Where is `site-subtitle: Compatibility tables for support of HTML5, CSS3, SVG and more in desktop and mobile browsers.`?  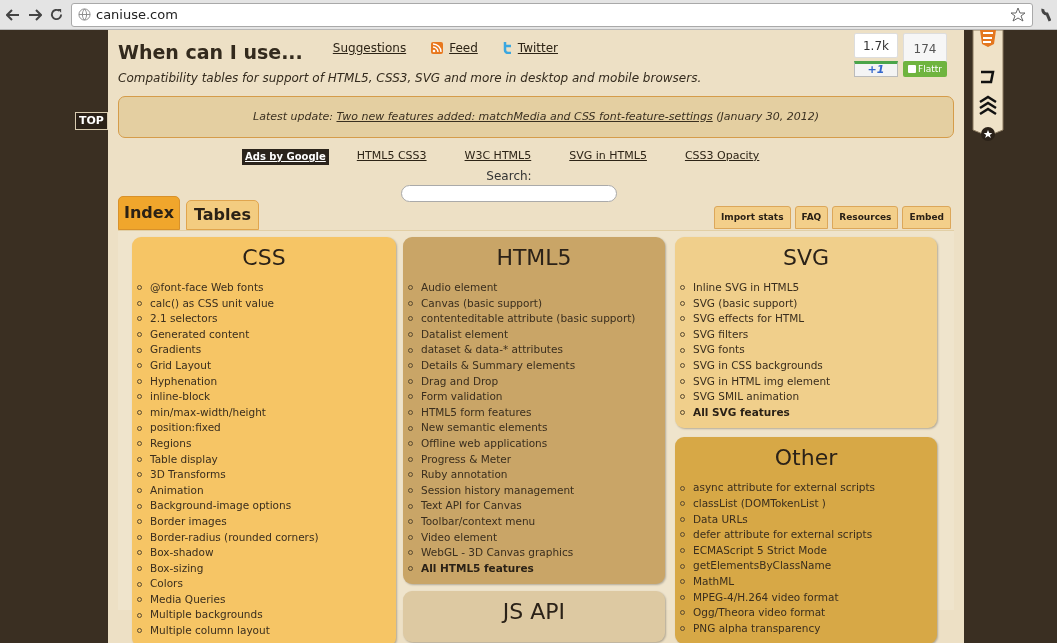 site-subtitle: Compatibility tables for support of HTML5, CSS3, SVG and more in desktop and mobile browsers. is located at coordinates (410, 78).